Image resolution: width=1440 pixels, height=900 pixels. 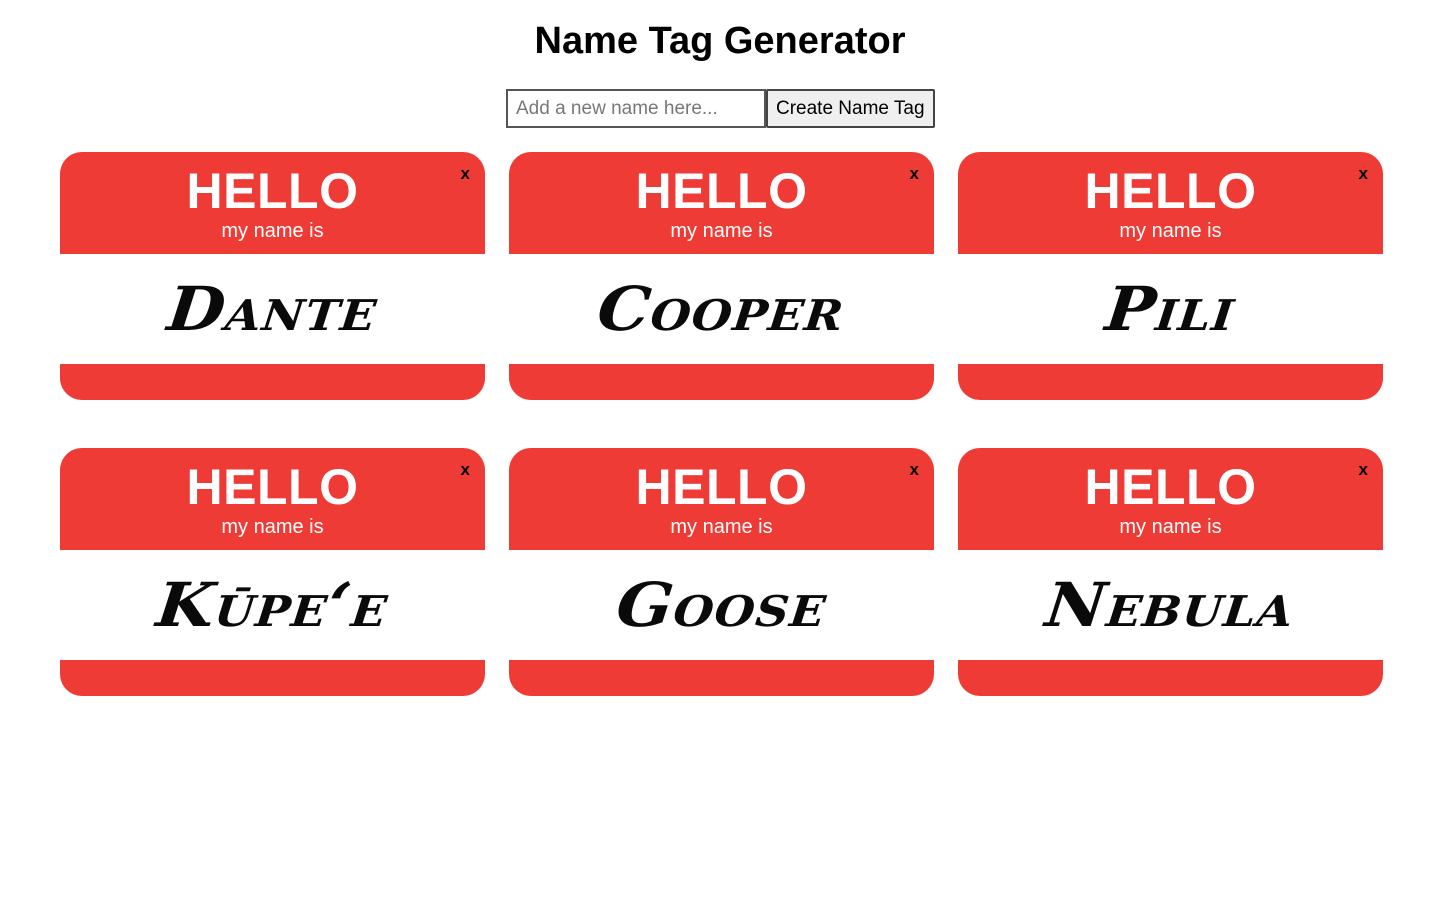 I want to click on tag-name-area: Kūpe‘e, so click(x=272, y=605).